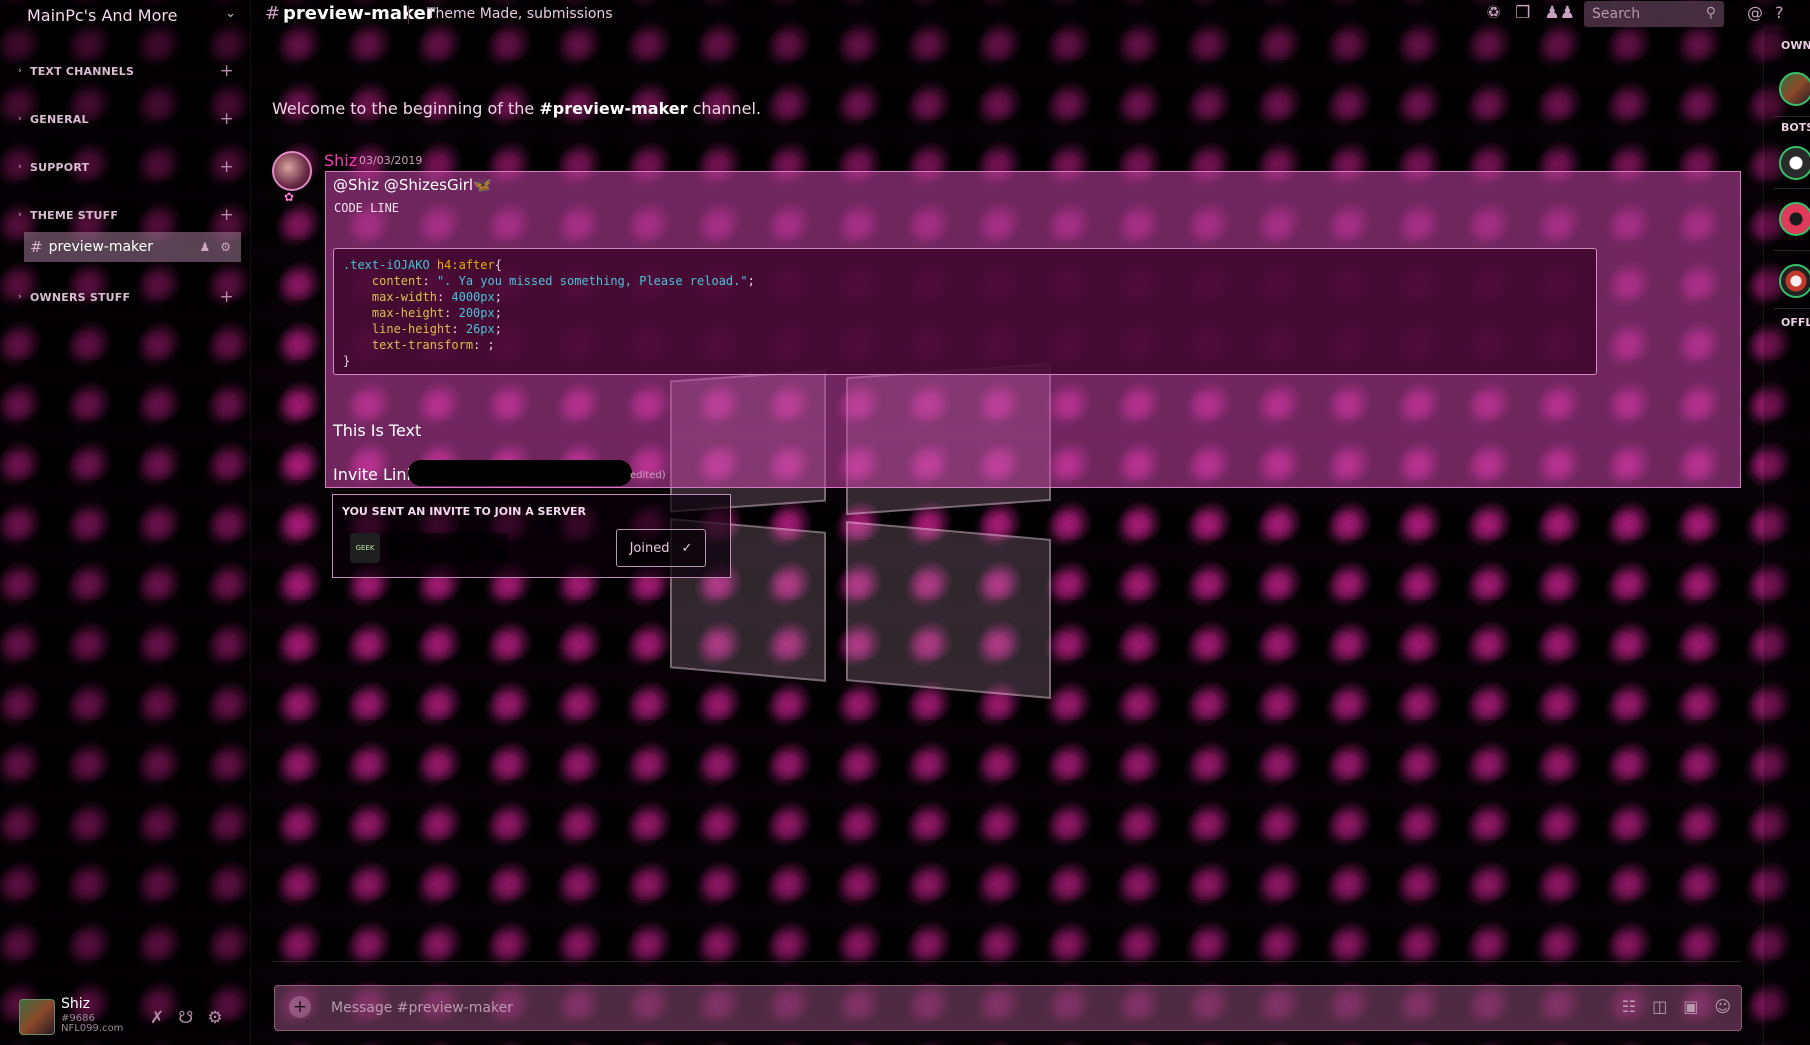 The image size is (1810, 1045). Describe the element at coordinates (230, 13) in the screenshot. I see `chevron-down-icon: ⌄` at that location.